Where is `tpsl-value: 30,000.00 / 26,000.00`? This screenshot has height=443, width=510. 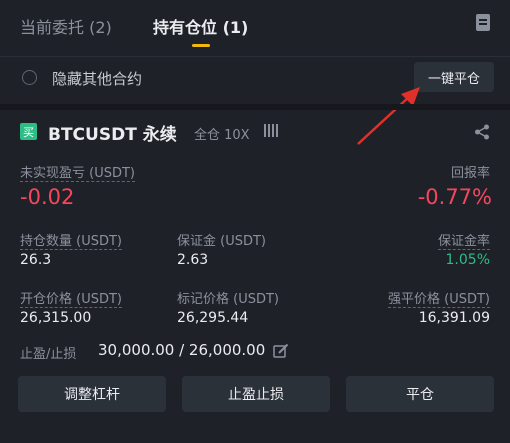 tpsl-value: 30,000.00 / 26,000.00 is located at coordinates (182, 350).